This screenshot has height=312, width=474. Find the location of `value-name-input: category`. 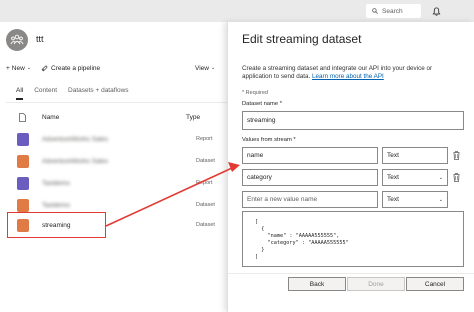

value-name-input: category is located at coordinates (310, 177).